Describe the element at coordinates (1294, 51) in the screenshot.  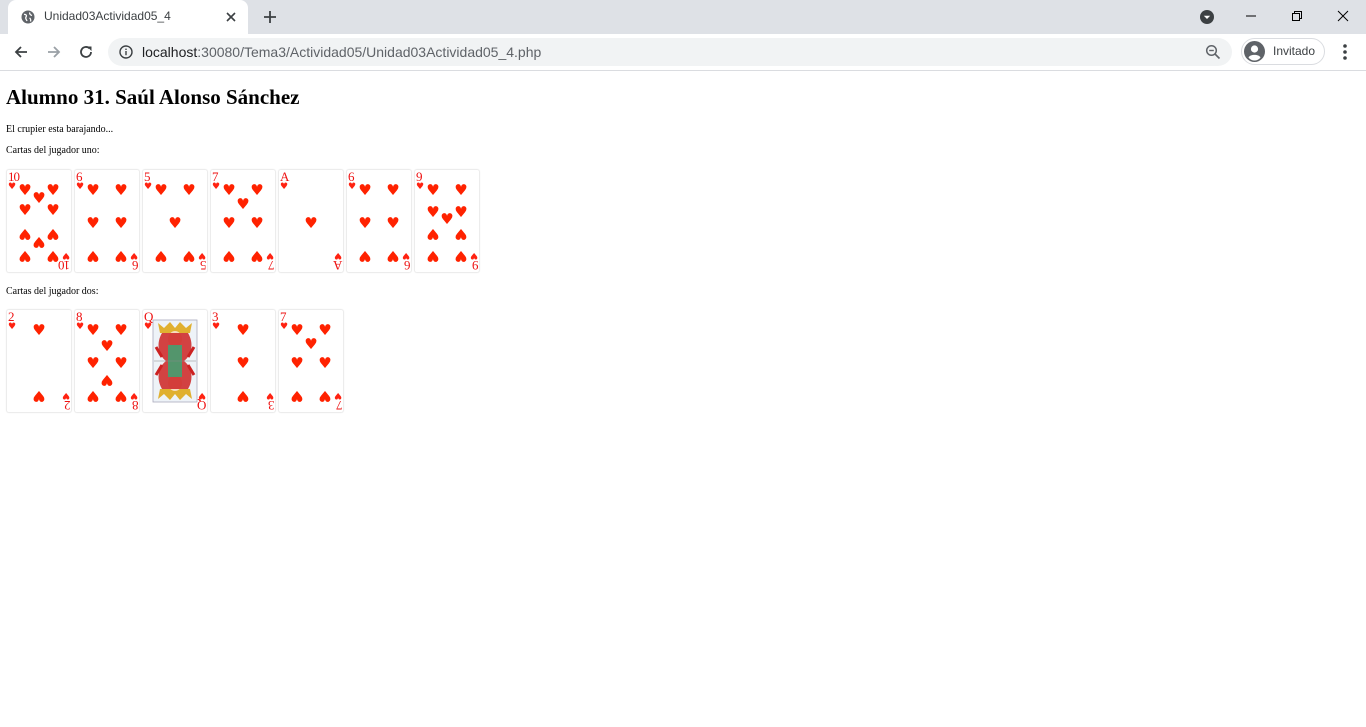
I see `profile-label: Invitado` at that location.